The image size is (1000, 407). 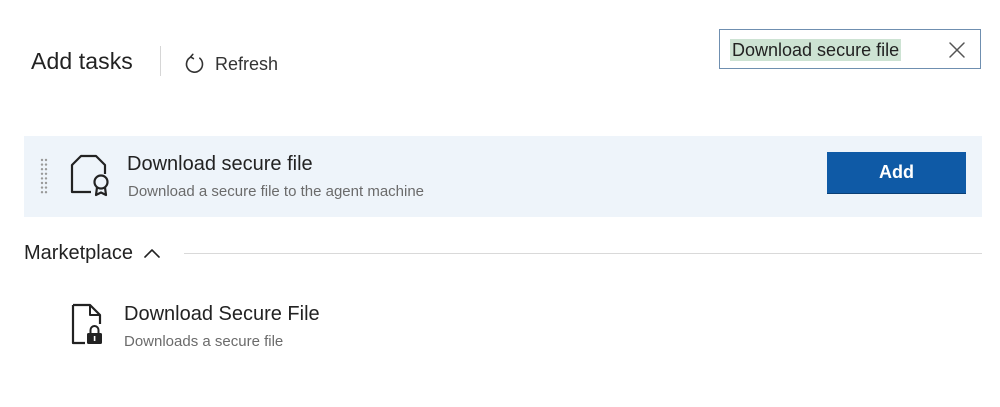 I want to click on file-lock-icon, so click(x=88, y=326).